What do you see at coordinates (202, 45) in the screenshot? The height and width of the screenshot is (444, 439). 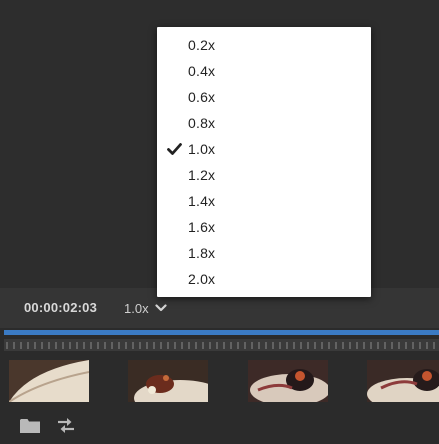 I see `speed-option-label: 0.2x` at bounding box center [202, 45].